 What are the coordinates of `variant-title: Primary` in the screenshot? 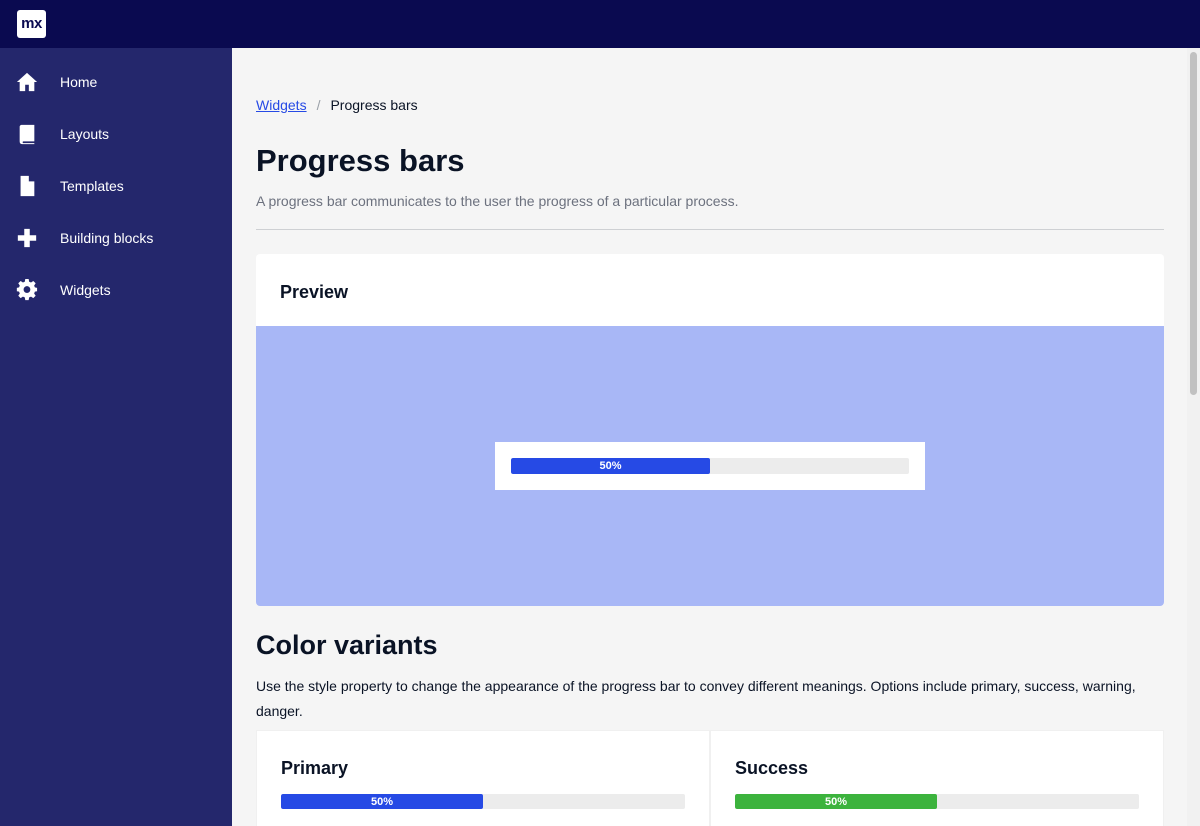 It's located at (315, 768).